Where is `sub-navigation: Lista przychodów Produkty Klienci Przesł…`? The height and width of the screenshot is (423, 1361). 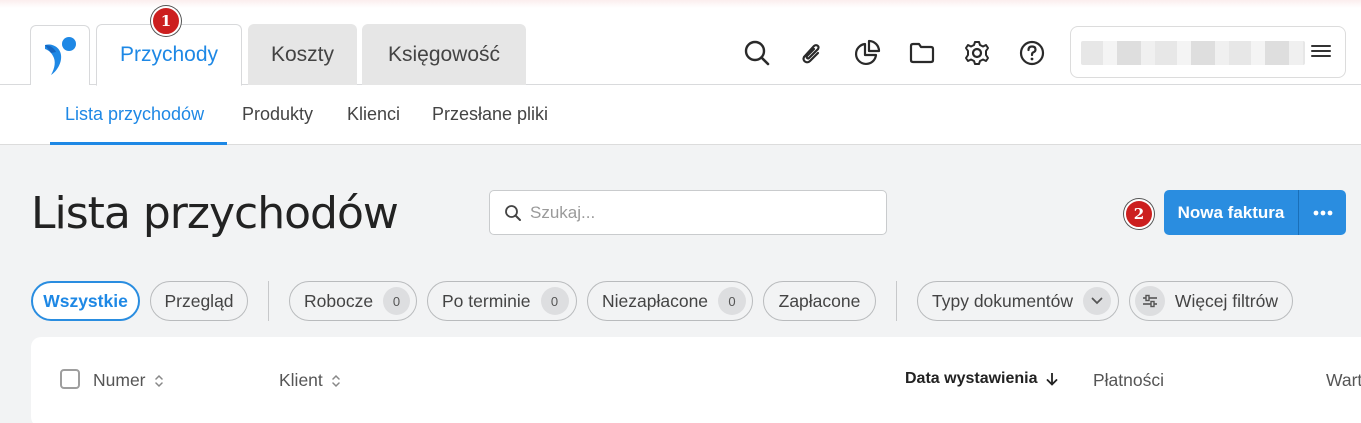 sub-navigation: Lista przychodów Produkty Klienci Przesł… is located at coordinates (680, 115).